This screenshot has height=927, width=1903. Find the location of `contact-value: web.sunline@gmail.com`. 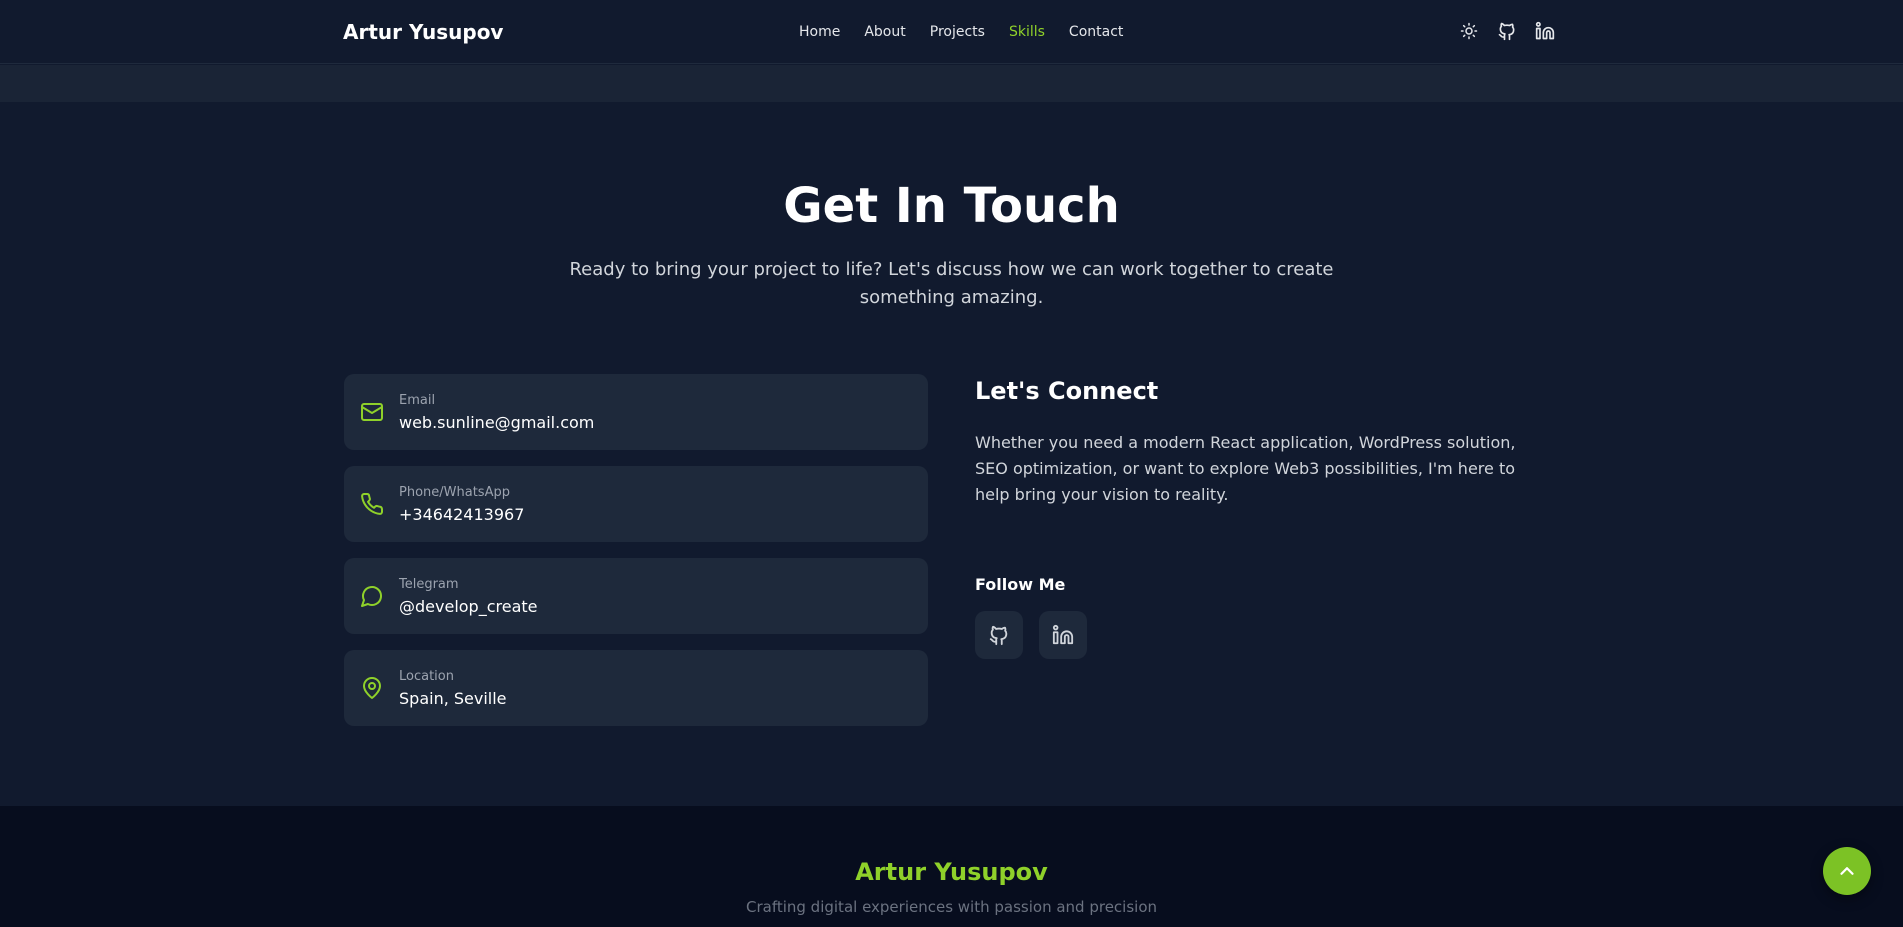

contact-value: web.sunline@gmail.com is located at coordinates (496, 422).